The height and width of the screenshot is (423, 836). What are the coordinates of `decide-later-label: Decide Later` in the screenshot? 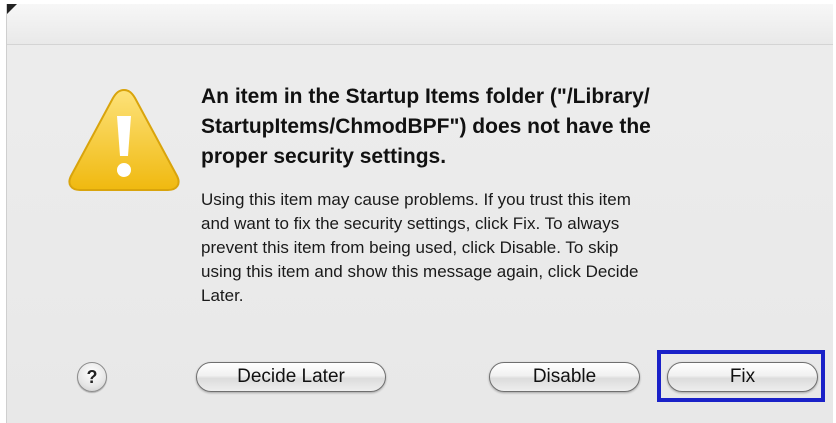 It's located at (291, 376).